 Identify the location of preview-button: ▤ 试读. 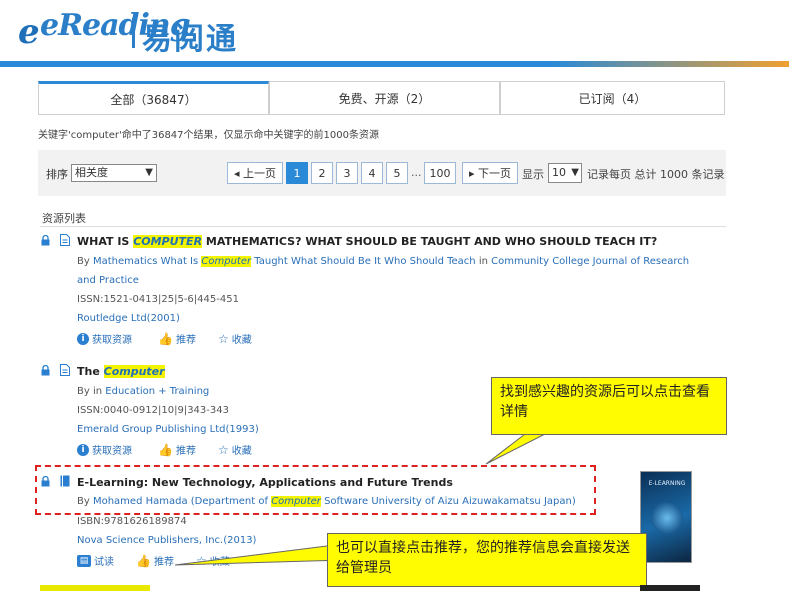
(95, 560).